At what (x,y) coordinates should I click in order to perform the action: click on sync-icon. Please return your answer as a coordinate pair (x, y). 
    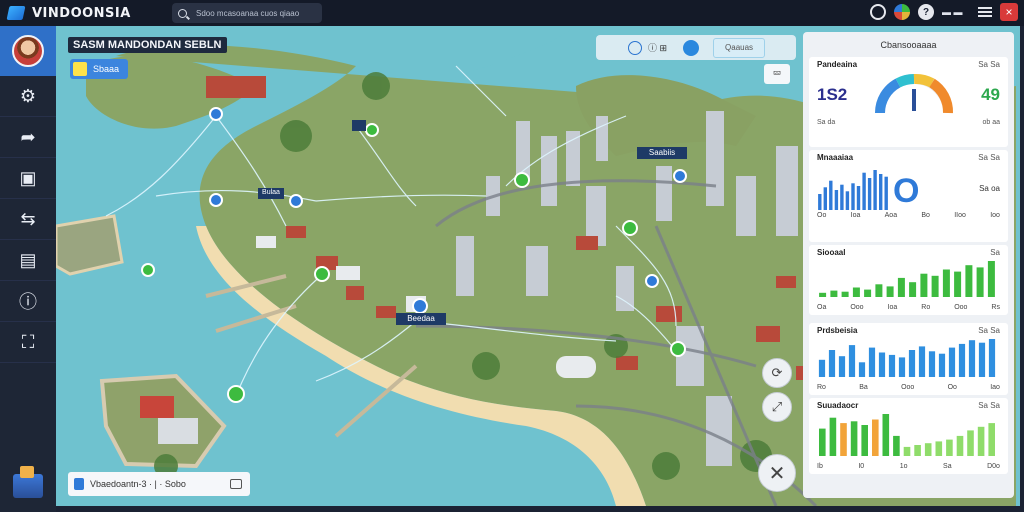
    Looking at the image, I should click on (878, 12).